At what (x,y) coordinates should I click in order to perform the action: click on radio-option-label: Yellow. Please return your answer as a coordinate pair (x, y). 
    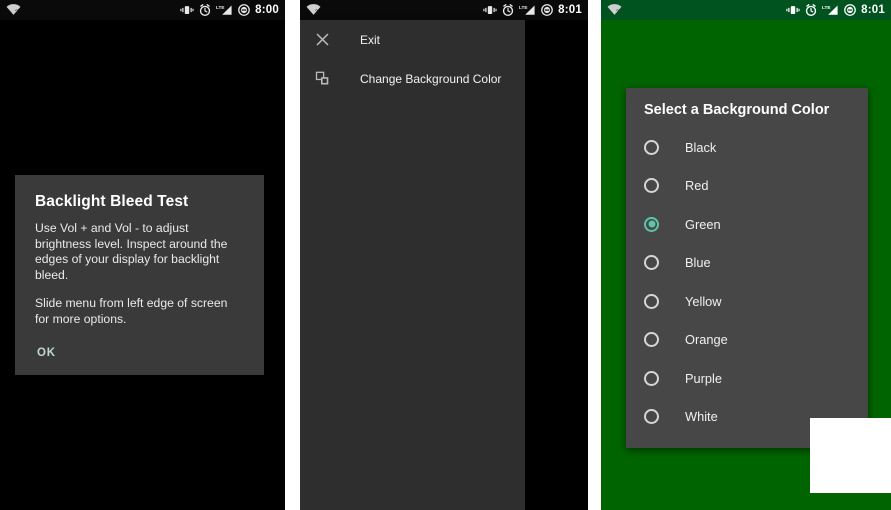
    Looking at the image, I should click on (703, 301).